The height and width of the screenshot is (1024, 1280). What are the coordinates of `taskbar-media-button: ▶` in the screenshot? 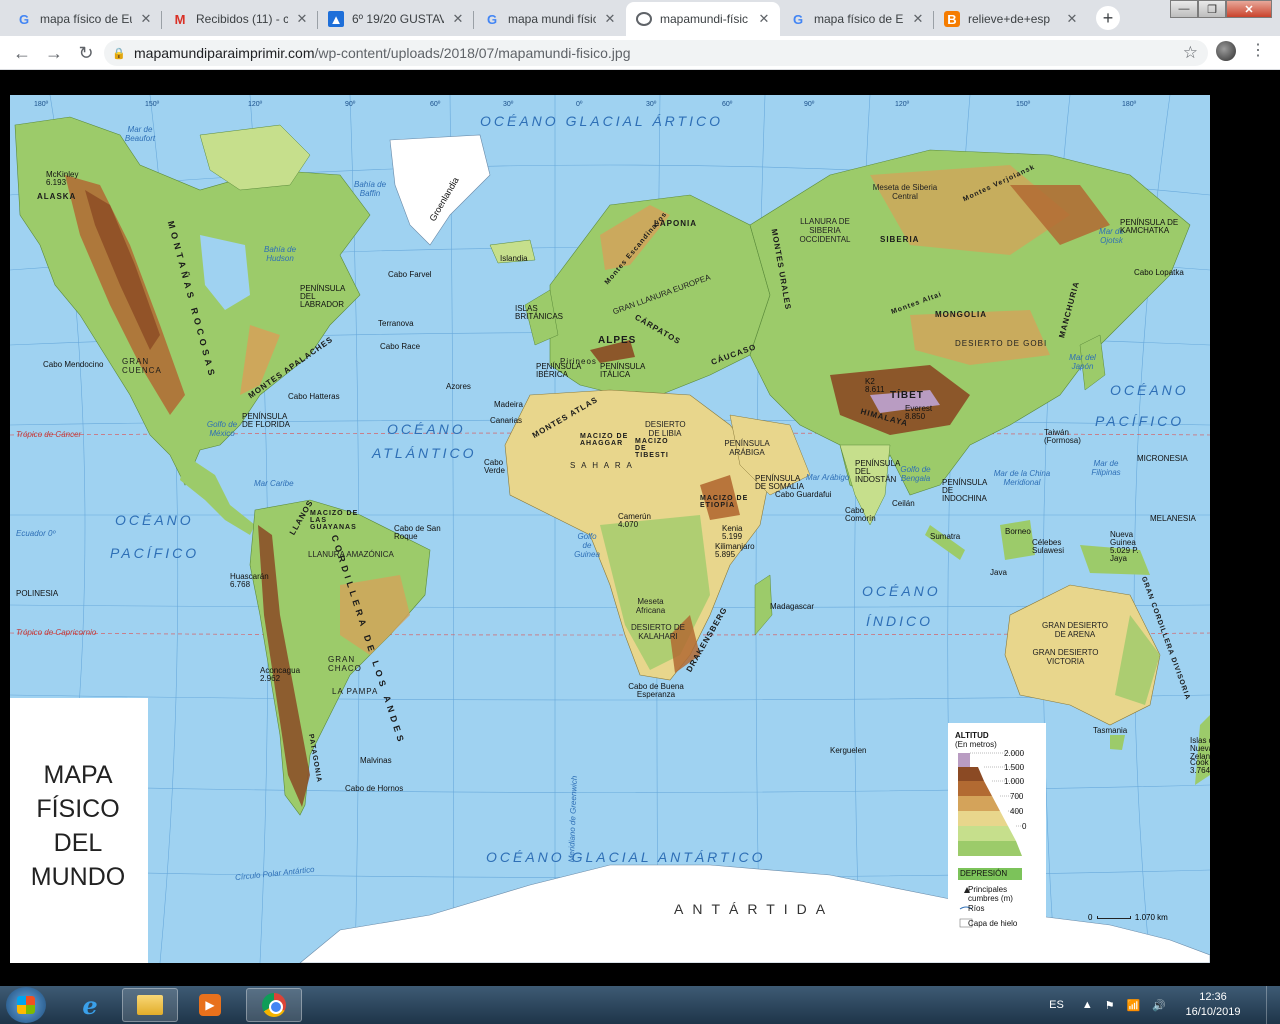 It's located at (210, 1005).